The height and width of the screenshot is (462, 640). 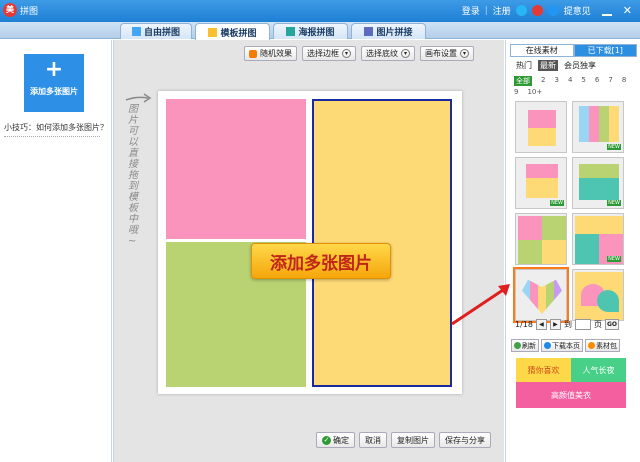 What do you see at coordinates (556, 81) in the screenshot?
I see `count-3: 3` at bounding box center [556, 81].